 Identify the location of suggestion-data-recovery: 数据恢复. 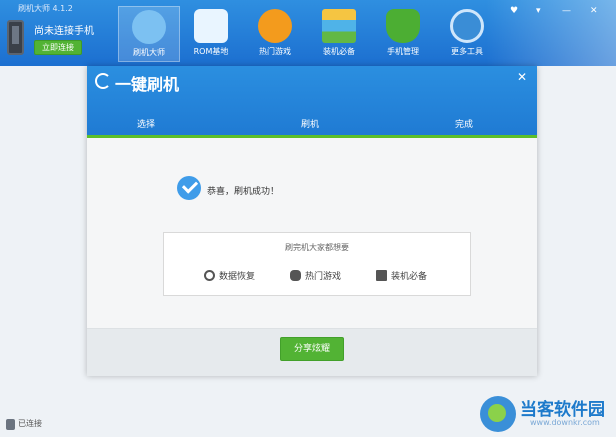
(229, 275).